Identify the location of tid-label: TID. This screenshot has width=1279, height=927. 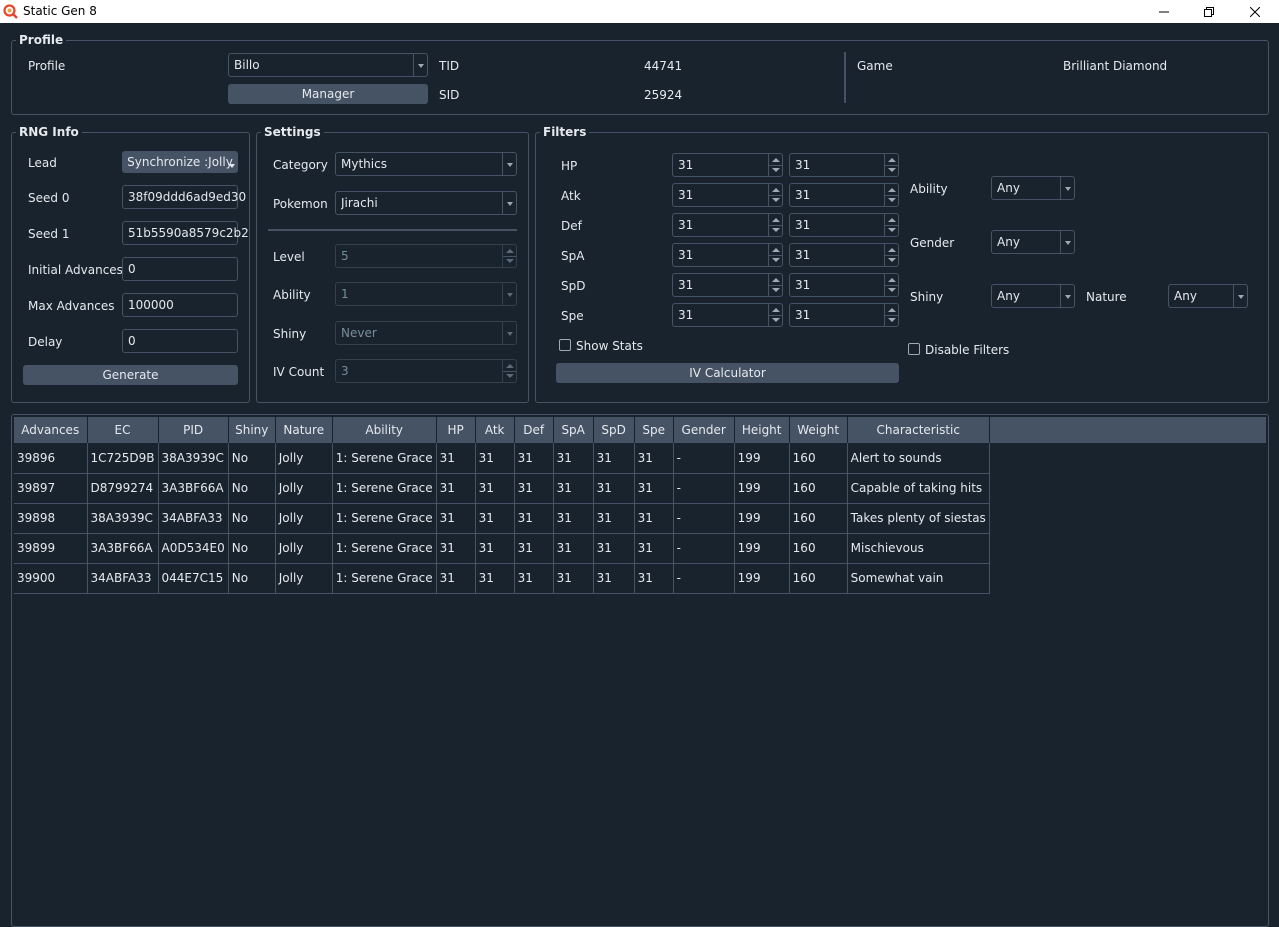
(449, 66).